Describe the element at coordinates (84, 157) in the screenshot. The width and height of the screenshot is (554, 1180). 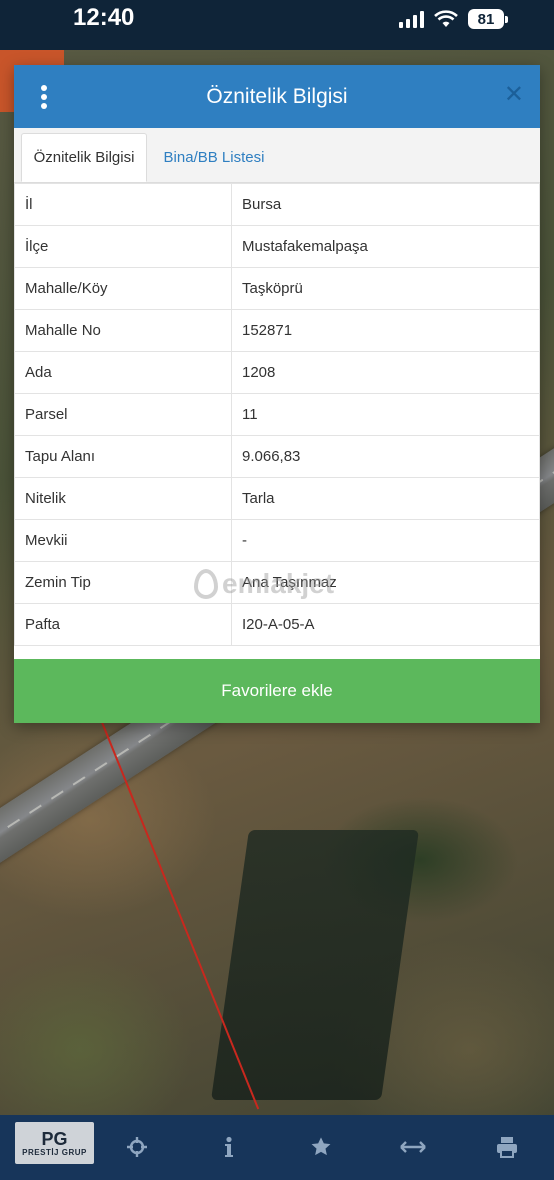
I see `tab-attribute-info: Öznitelik Bilgisi` at that location.